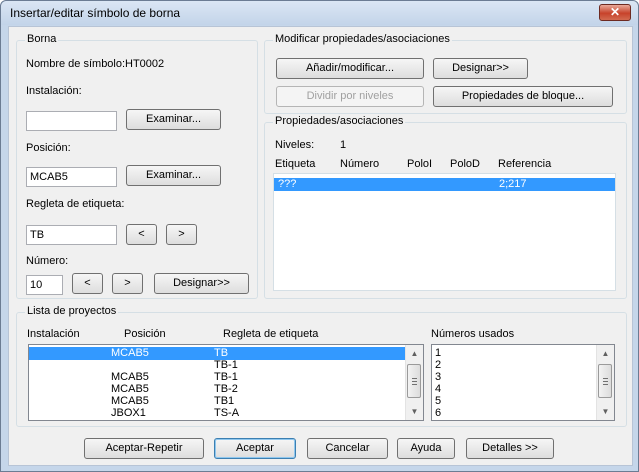 This screenshot has height=472, width=639. I want to click on levels-value: 1, so click(343, 145).